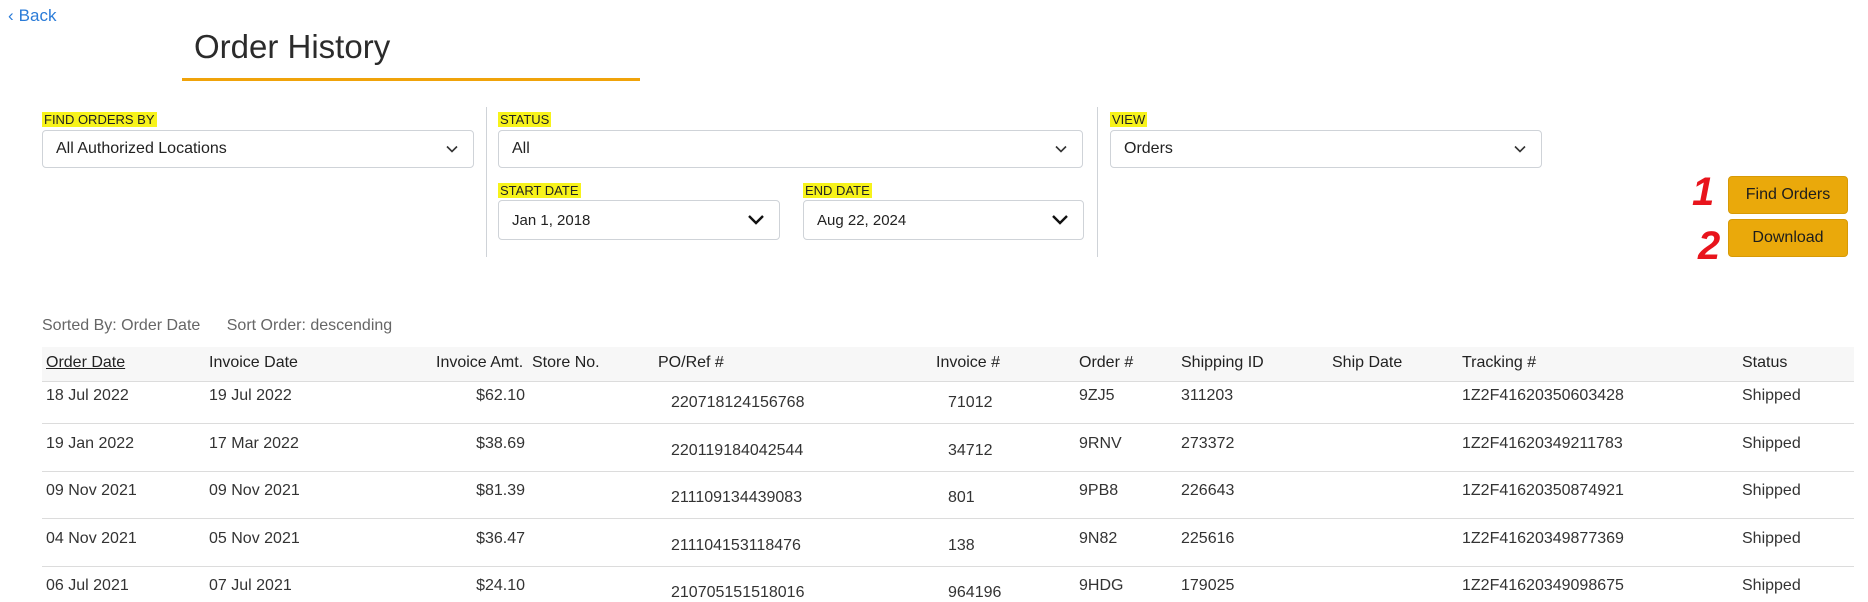  Describe the element at coordinates (736, 498) in the screenshot. I see `po-ref-link: 211109134439083` at that location.